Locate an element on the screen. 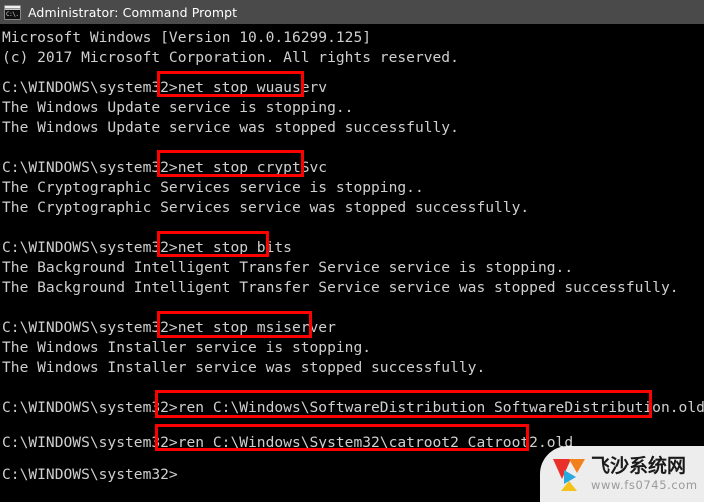 The width and height of the screenshot is (704, 502). console-line: The Windows Update service is stopping.. is located at coordinates (178, 107).